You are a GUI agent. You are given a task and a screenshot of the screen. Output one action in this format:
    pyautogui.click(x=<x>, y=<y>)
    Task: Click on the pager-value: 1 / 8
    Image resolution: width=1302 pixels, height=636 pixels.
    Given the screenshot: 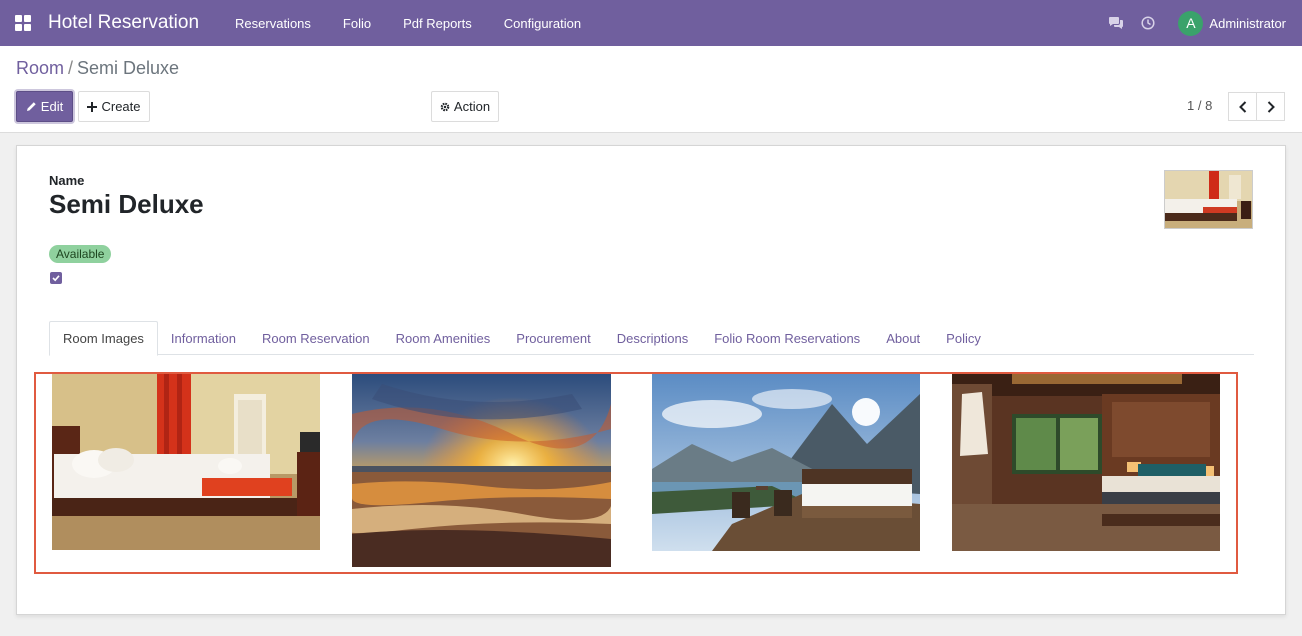 What is the action you would take?
    pyautogui.click(x=1199, y=105)
    